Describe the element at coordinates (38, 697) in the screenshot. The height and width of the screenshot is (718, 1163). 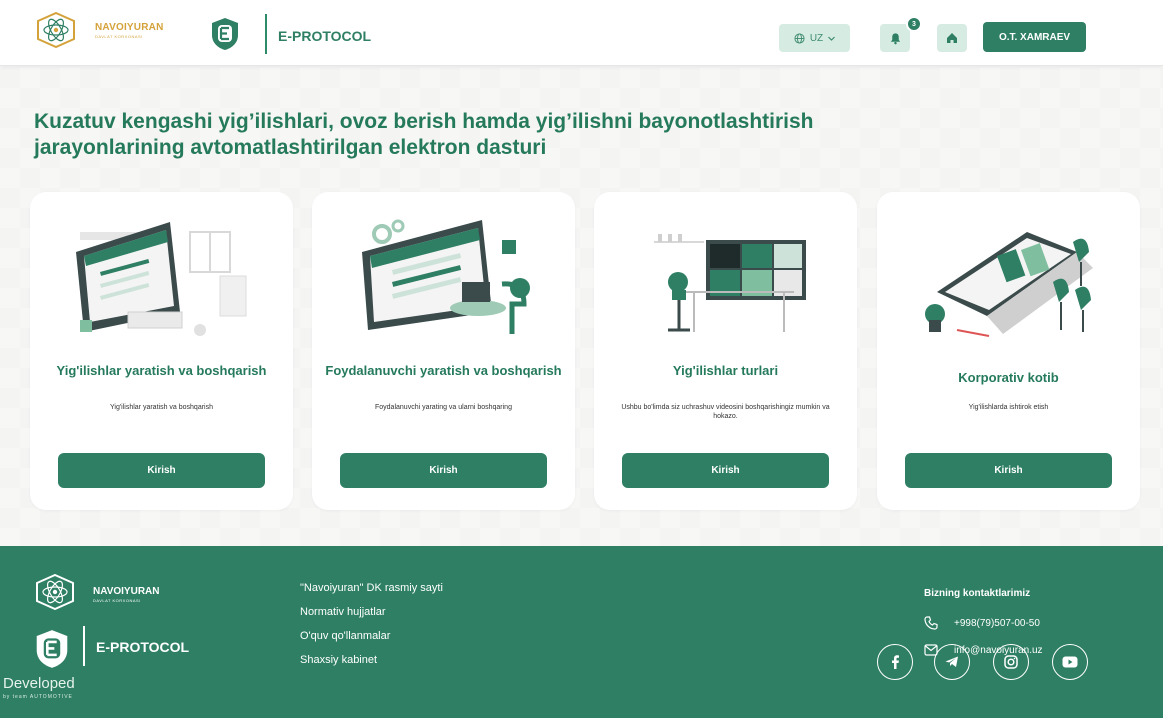
I see `developed-by-label: by team AUTOMOTIVE` at that location.